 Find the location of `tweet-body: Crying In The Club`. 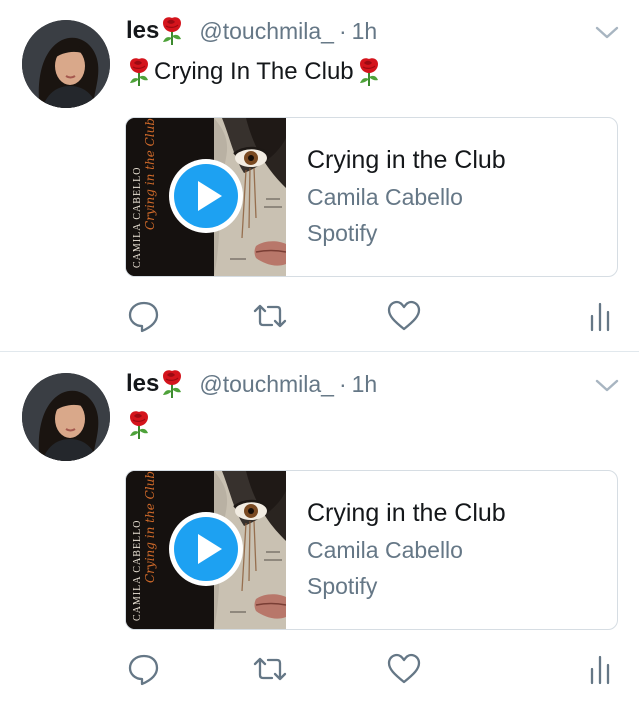

tweet-body: Crying In The Club is located at coordinates (254, 71).